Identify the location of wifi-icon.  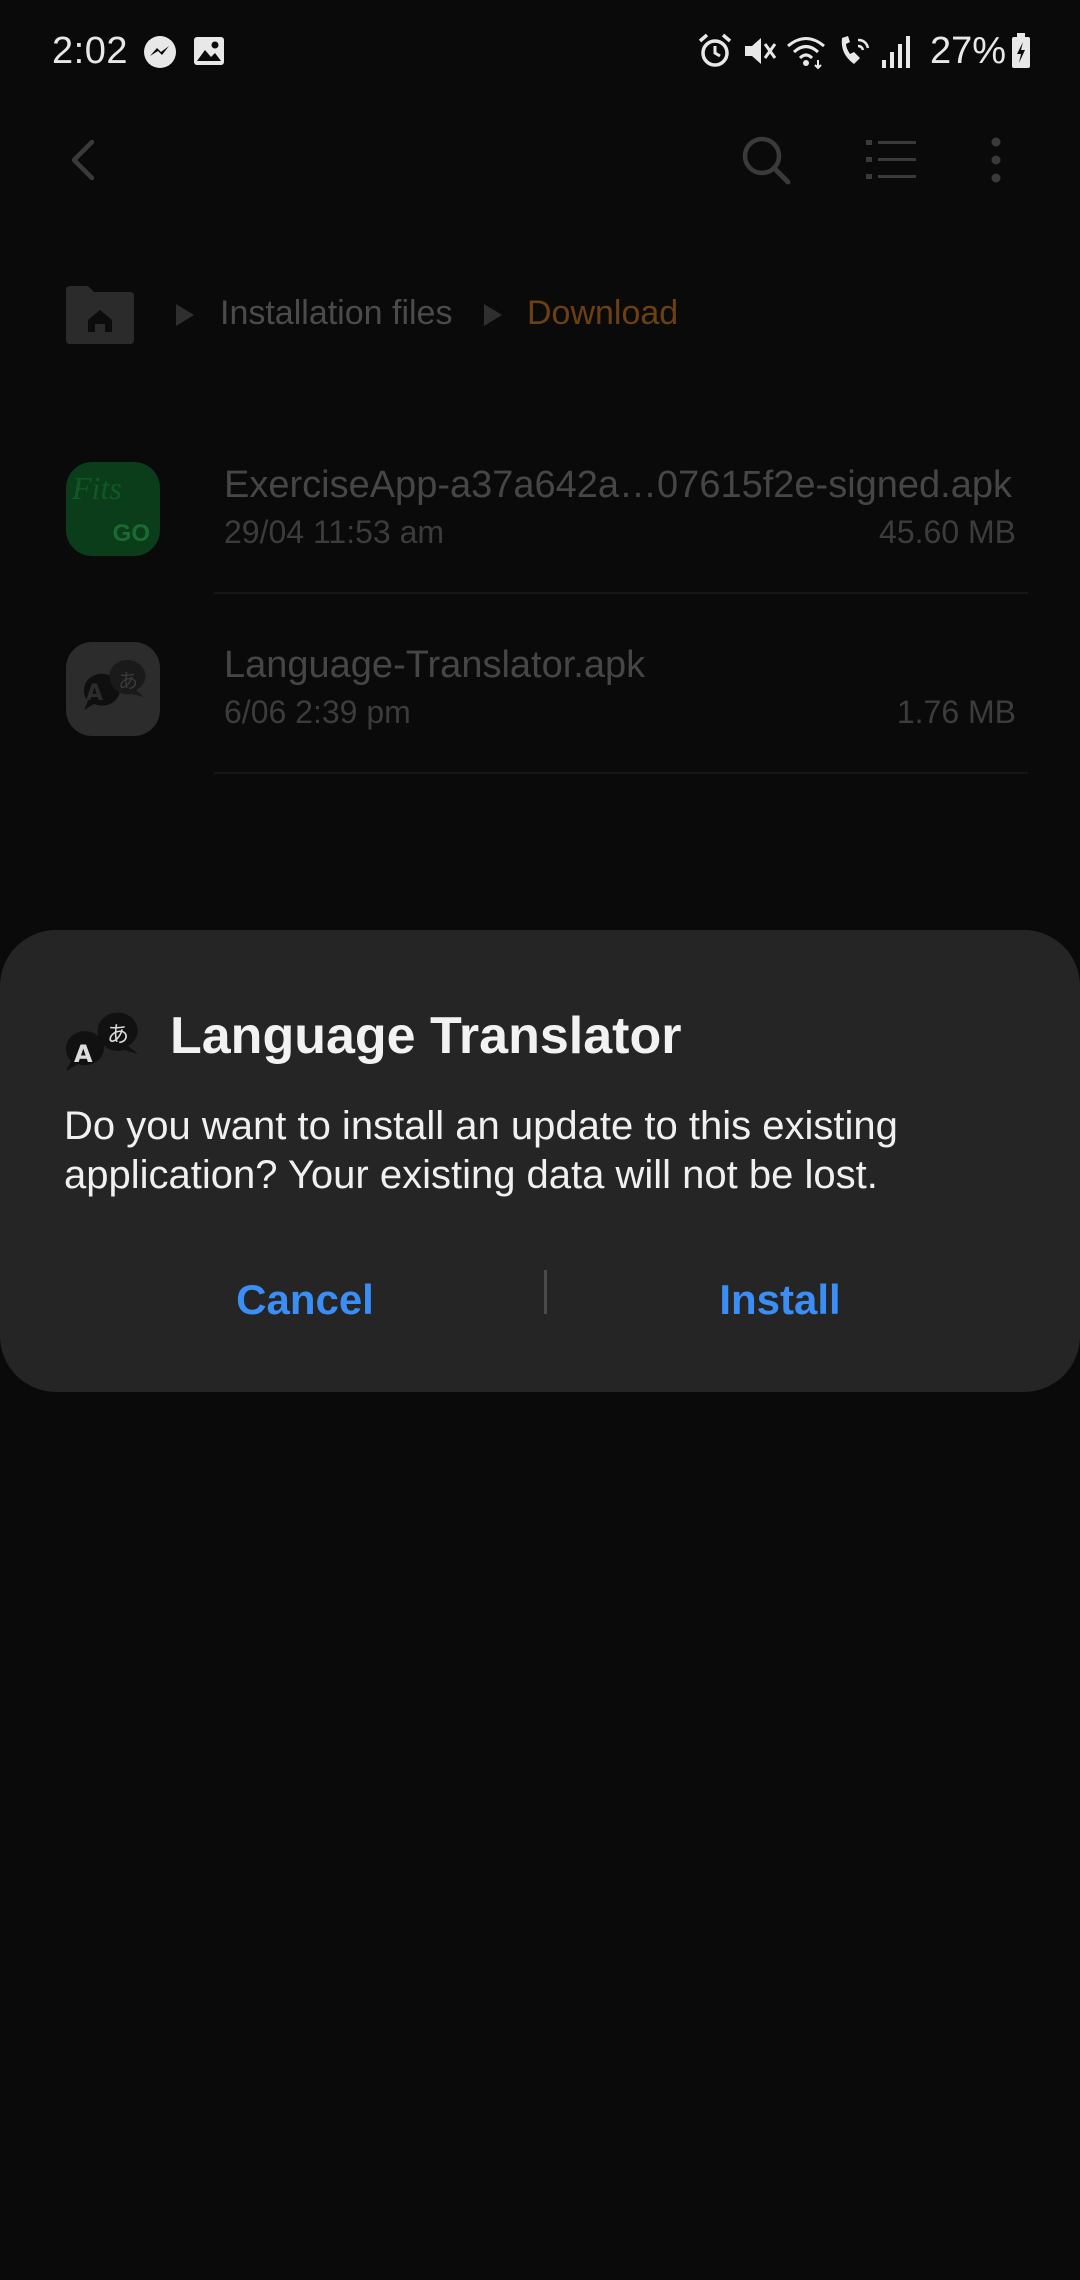
(806, 53).